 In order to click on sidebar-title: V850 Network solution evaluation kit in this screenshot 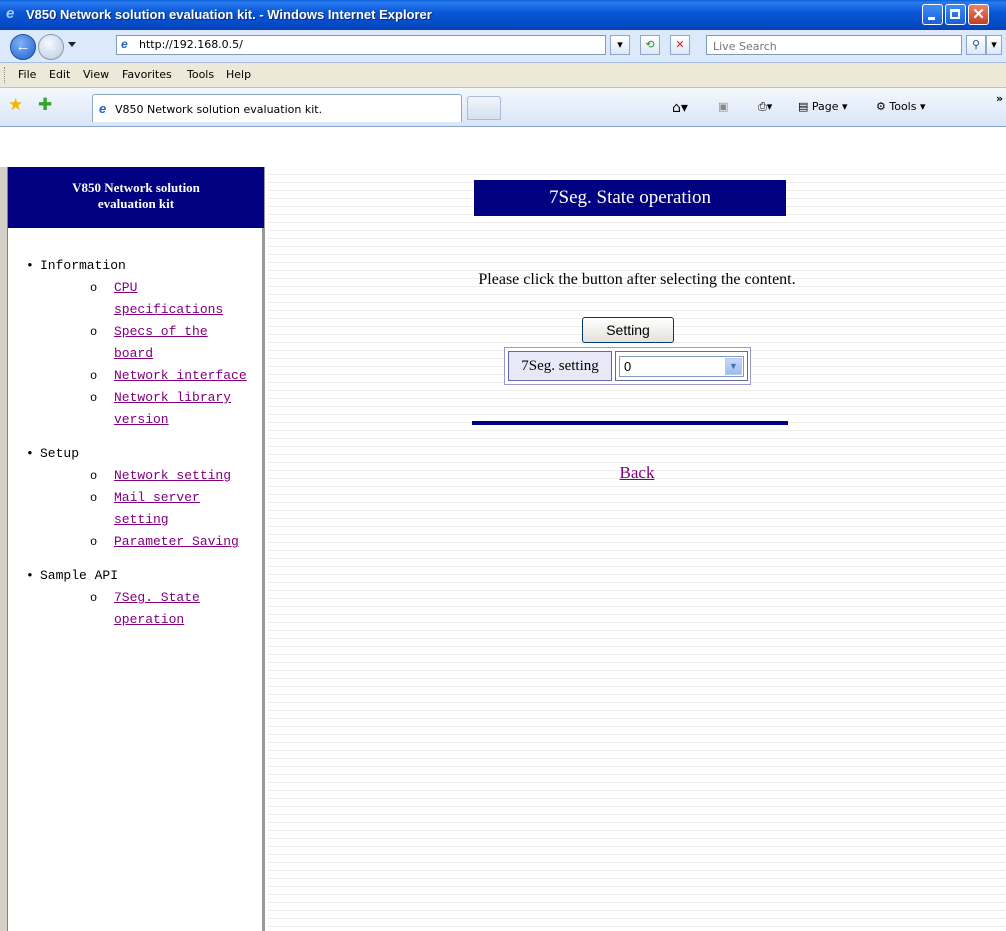, I will do `click(136, 197)`.